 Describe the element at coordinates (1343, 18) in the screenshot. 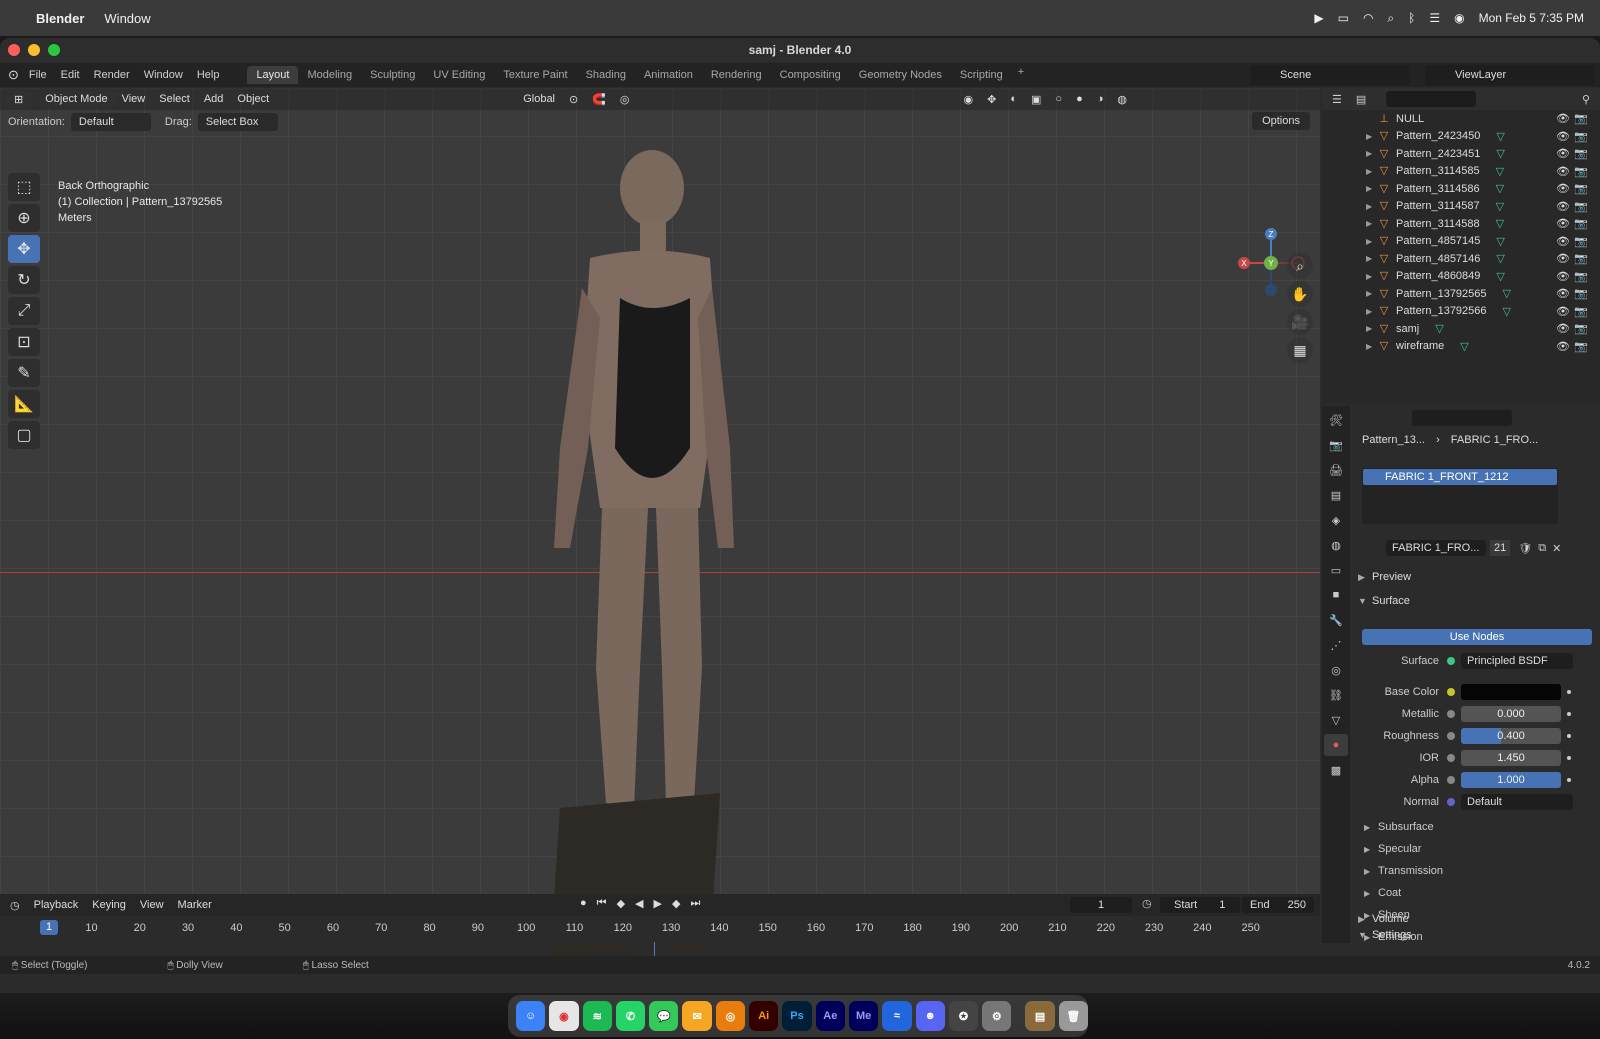

I see `battery-icon: ▭` at that location.